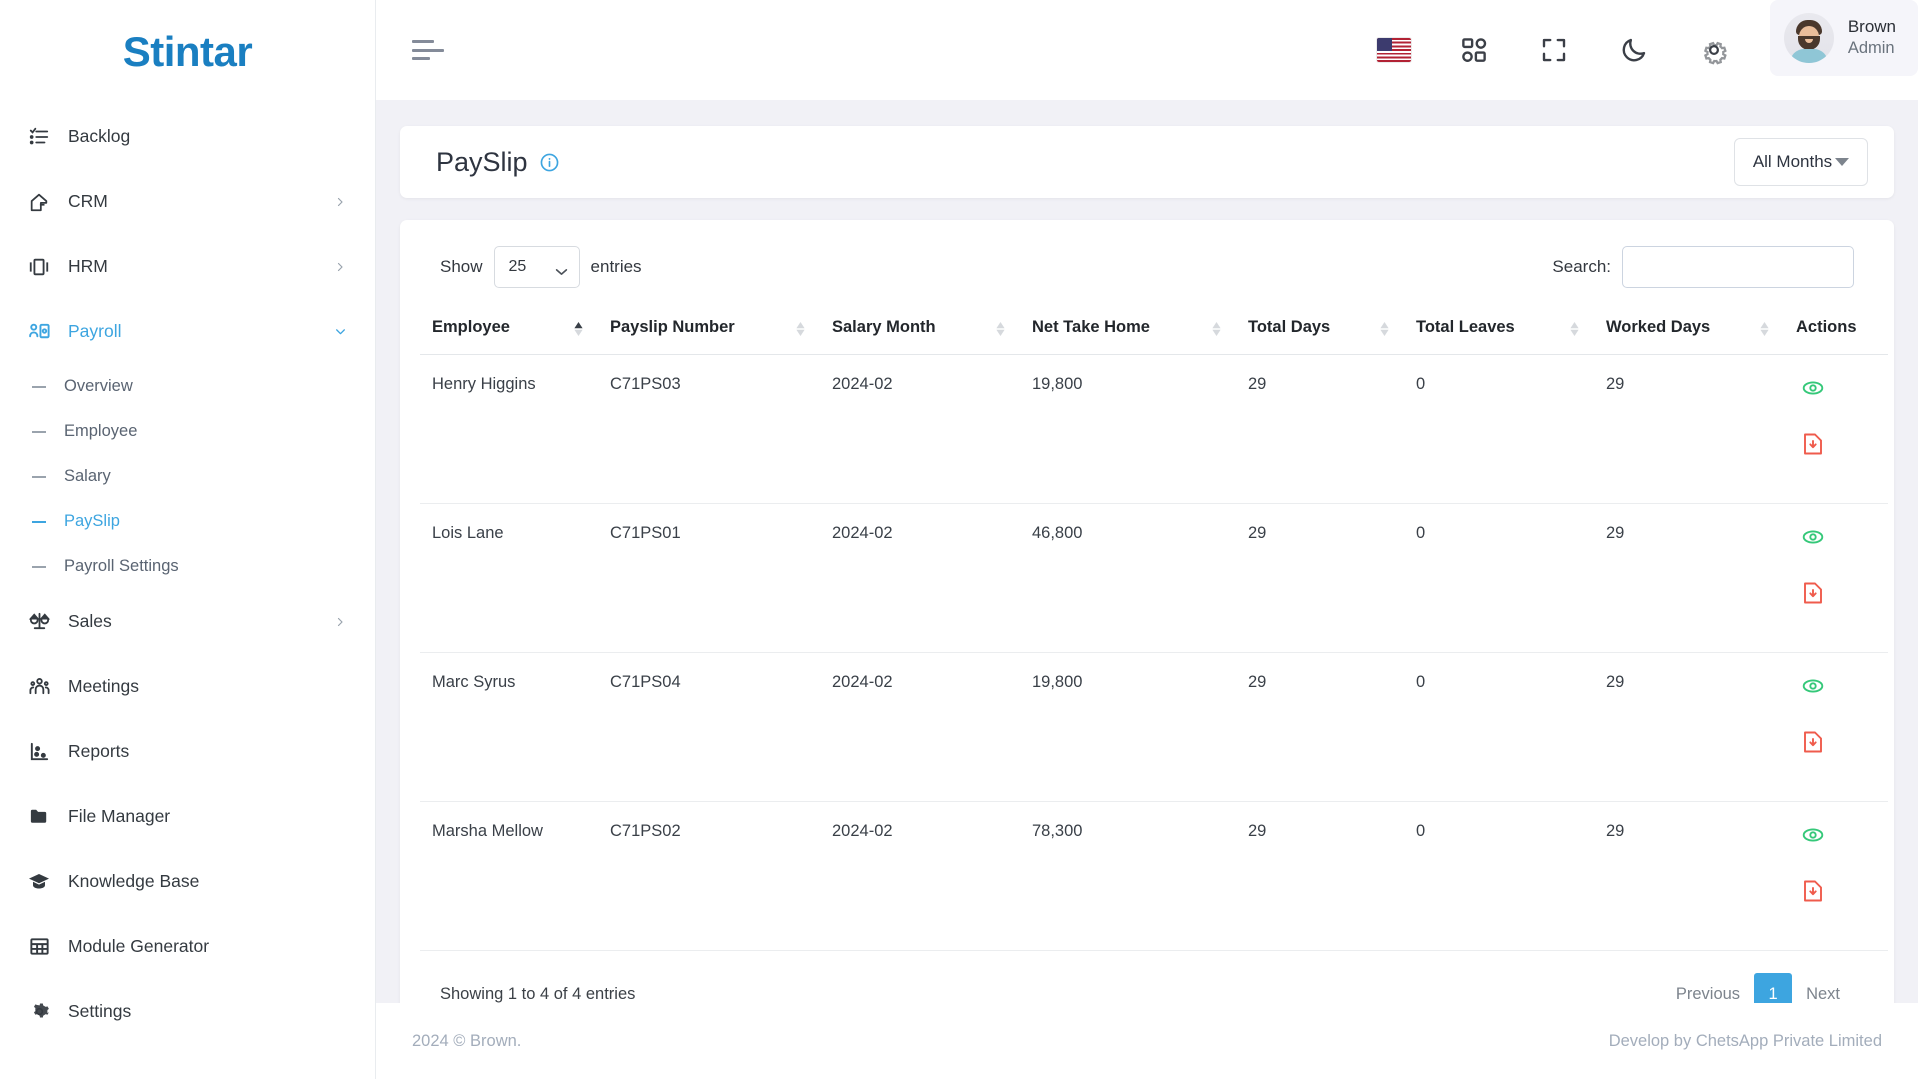 The width and height of the screenshot is (1918, 1079). What do you see at coordinates (482, 161) in the screenshot?
I see `page-title: PaySlip` at bounding box center [482, 161].